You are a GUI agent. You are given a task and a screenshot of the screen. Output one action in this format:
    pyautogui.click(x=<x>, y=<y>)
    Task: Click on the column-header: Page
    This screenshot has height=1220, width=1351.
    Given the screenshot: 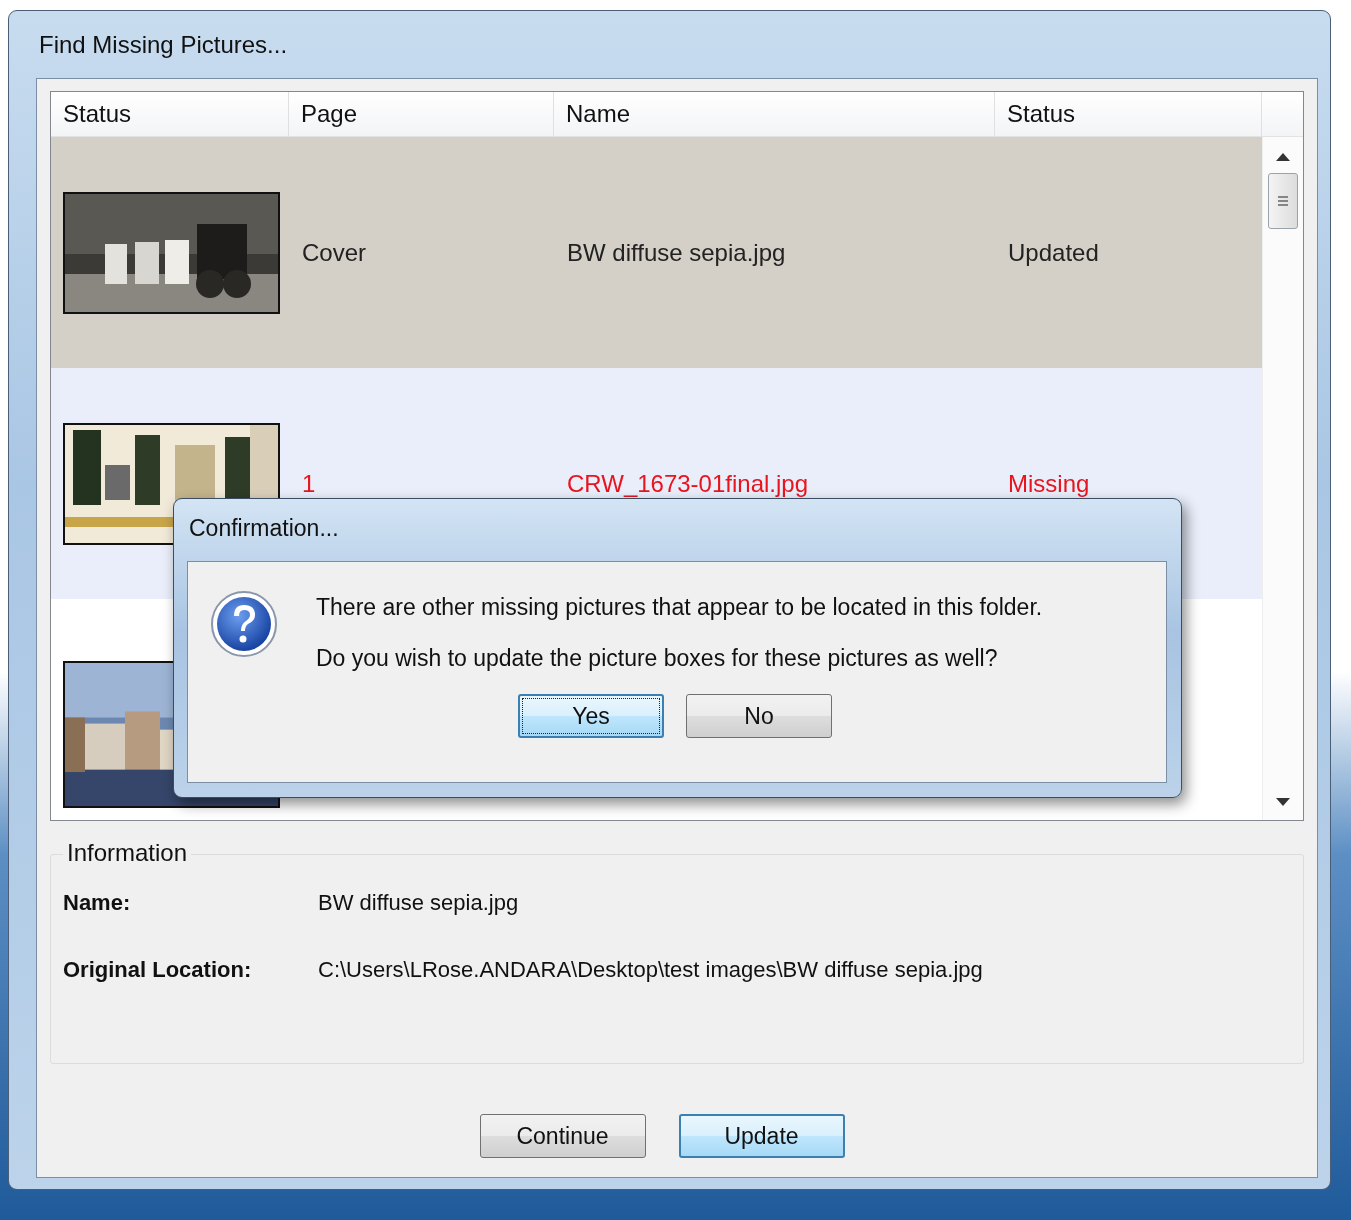 What is the action you would take?
    pyautogui.click(x=421, y=114)
    